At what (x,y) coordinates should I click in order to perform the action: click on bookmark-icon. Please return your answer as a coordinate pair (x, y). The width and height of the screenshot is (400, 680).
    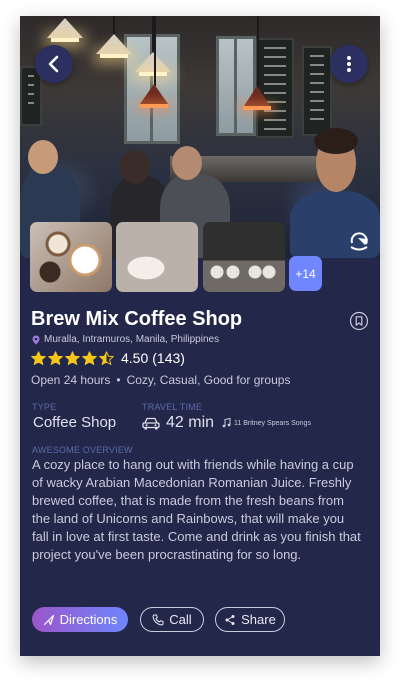
    Looking at the image, I should click on (359, 321).